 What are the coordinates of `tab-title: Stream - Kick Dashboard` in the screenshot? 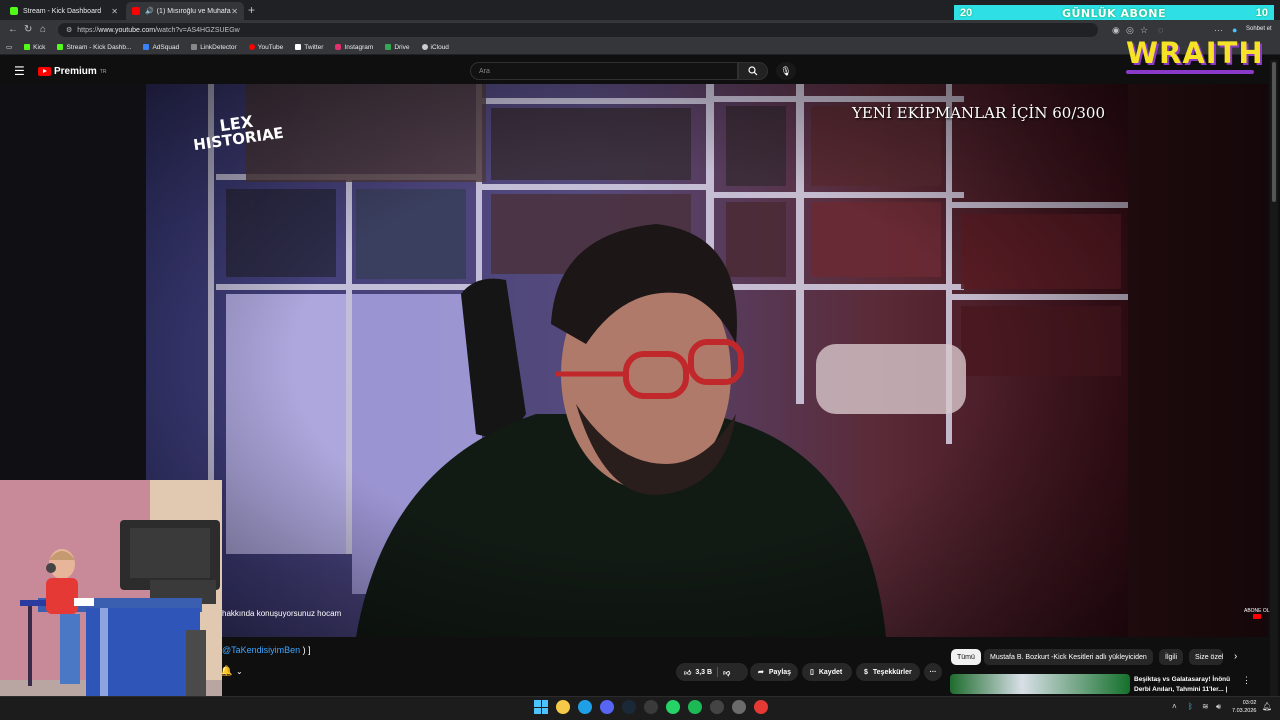 It's located at (62, 11).